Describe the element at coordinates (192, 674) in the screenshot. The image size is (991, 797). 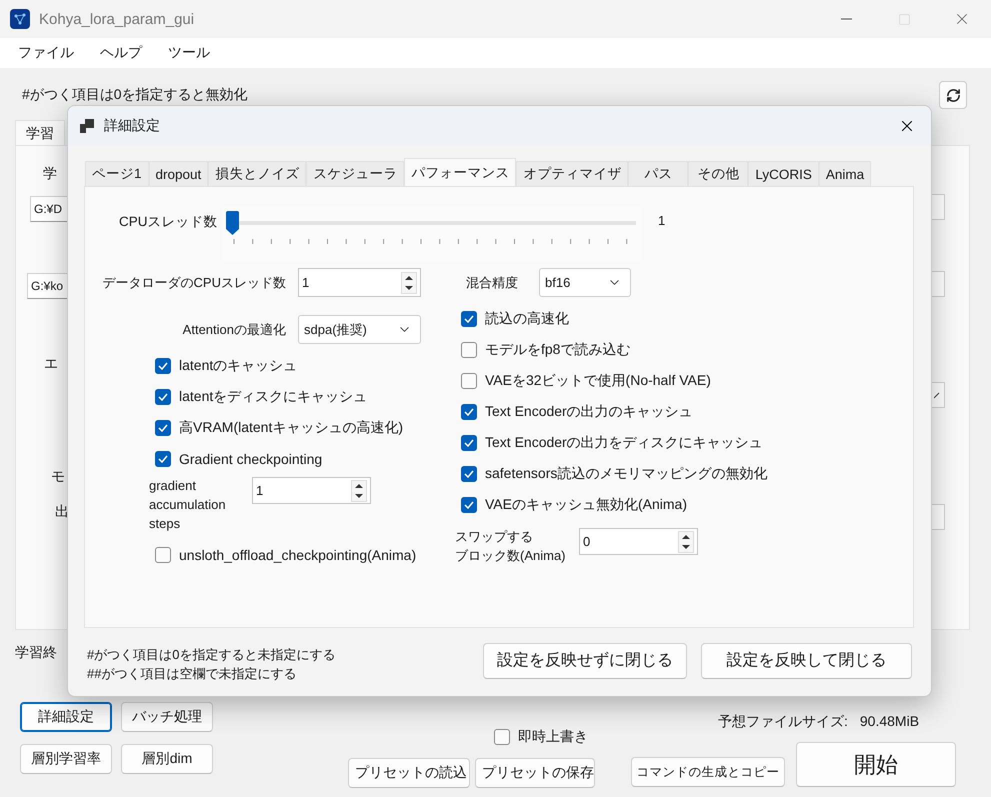
I see `note-text: ##がつく項目は空欄で未指定にする` at that location.